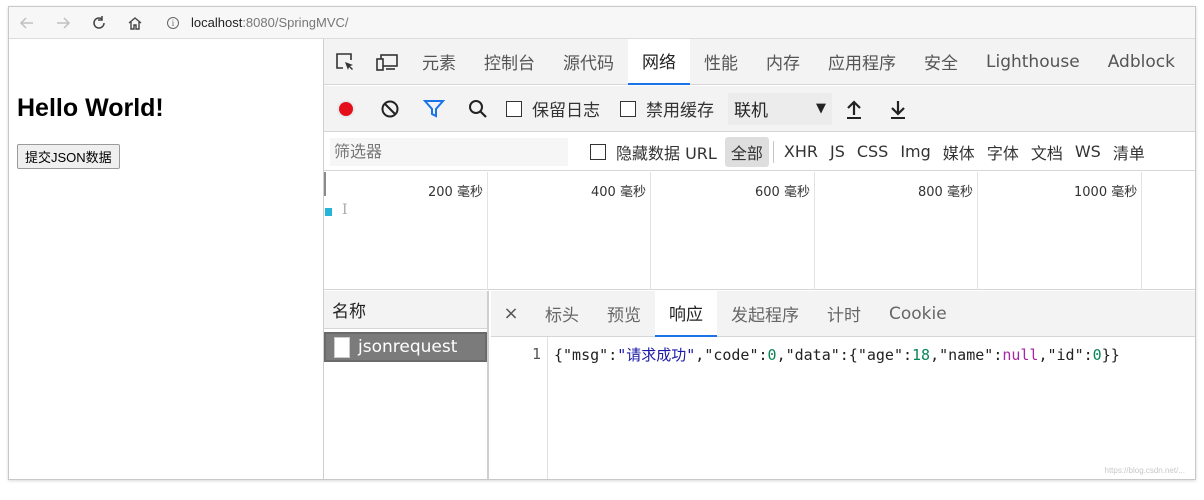 This screenshot has height=500, width=1204. What do you see at coordinates (586, 355) in the screenshot?
I see `json-key: "msg"` at bounding box center [586, 355].